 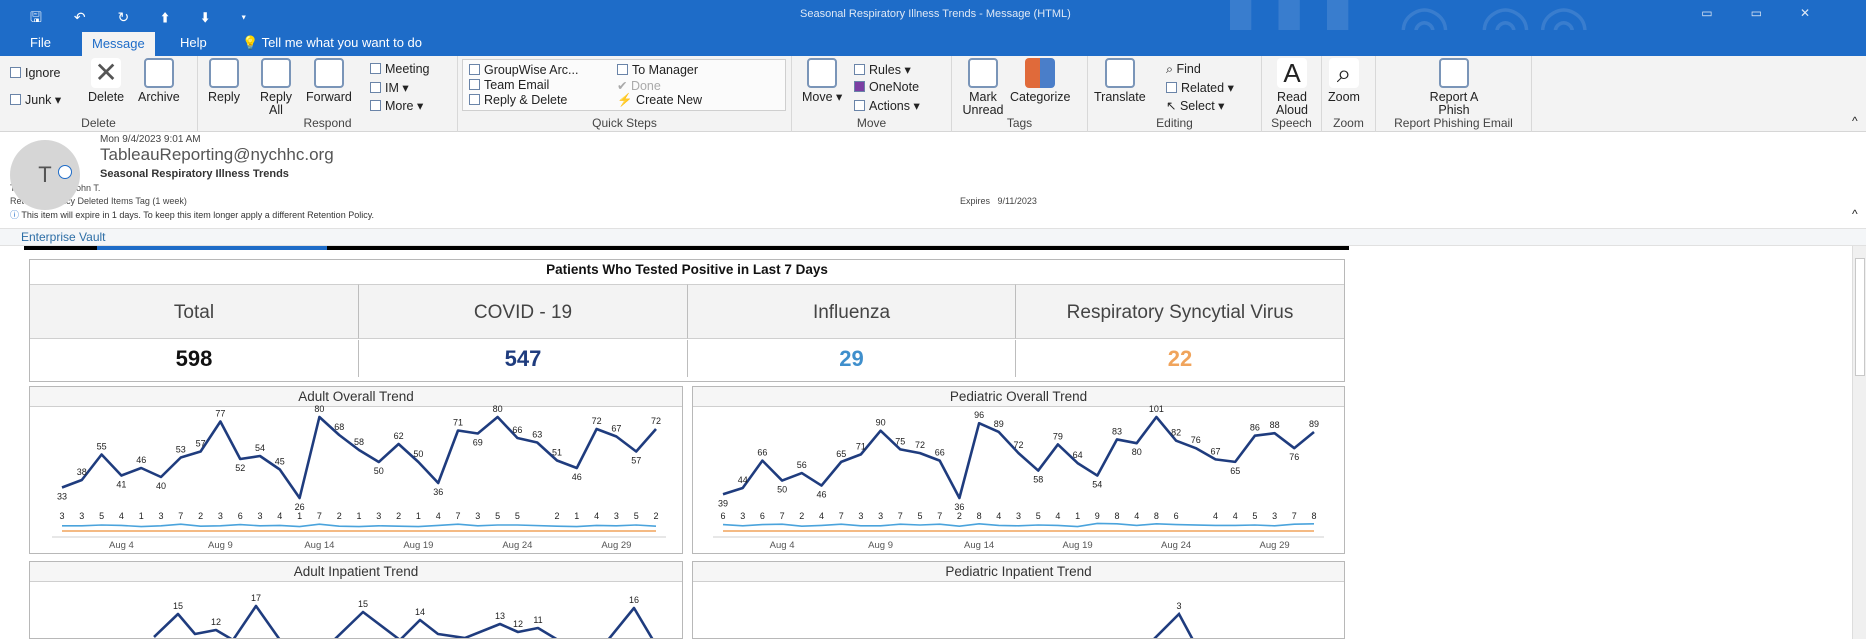 I want to click on message-from: TableauReporting@nychhc.org, so click(x=217, y=155).